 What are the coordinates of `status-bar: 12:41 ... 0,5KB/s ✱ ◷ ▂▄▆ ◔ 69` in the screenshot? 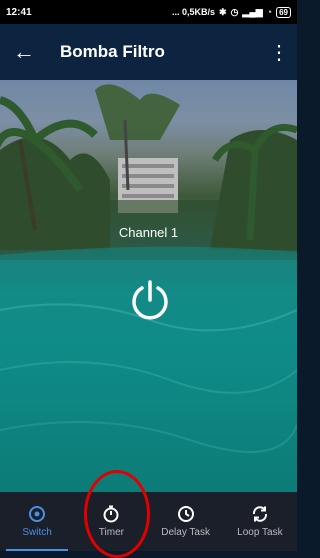 It's located at (148, 12).